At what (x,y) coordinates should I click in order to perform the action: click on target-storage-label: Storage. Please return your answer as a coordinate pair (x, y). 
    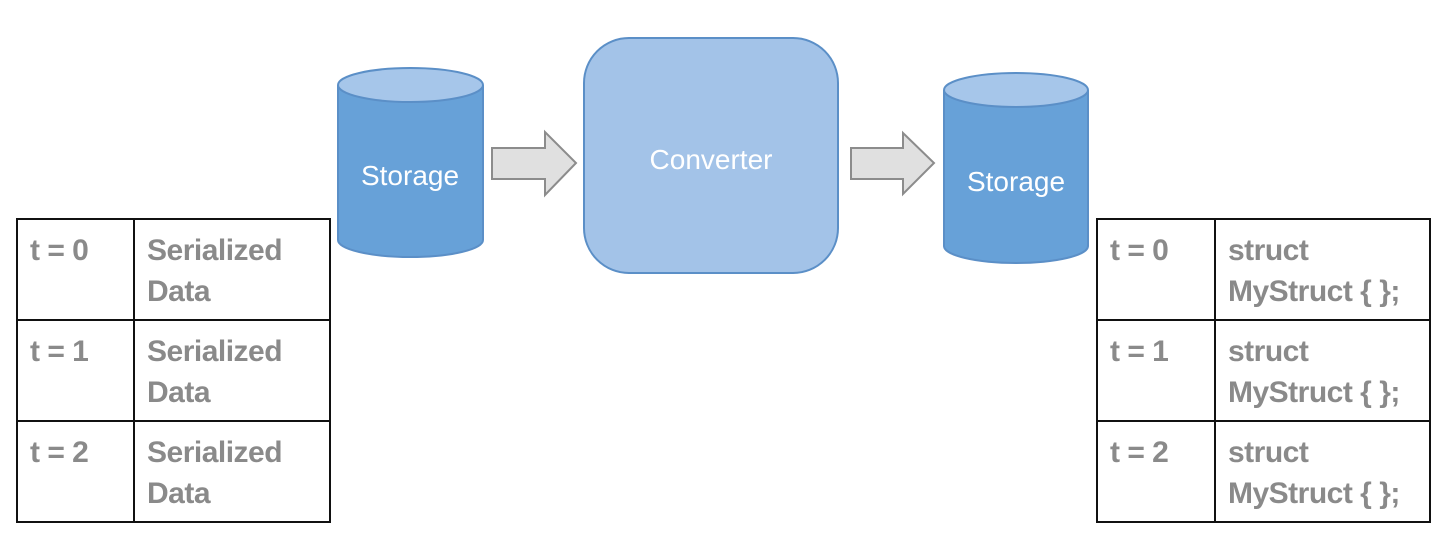
    Looking at the image, I should click on (1016, 181).